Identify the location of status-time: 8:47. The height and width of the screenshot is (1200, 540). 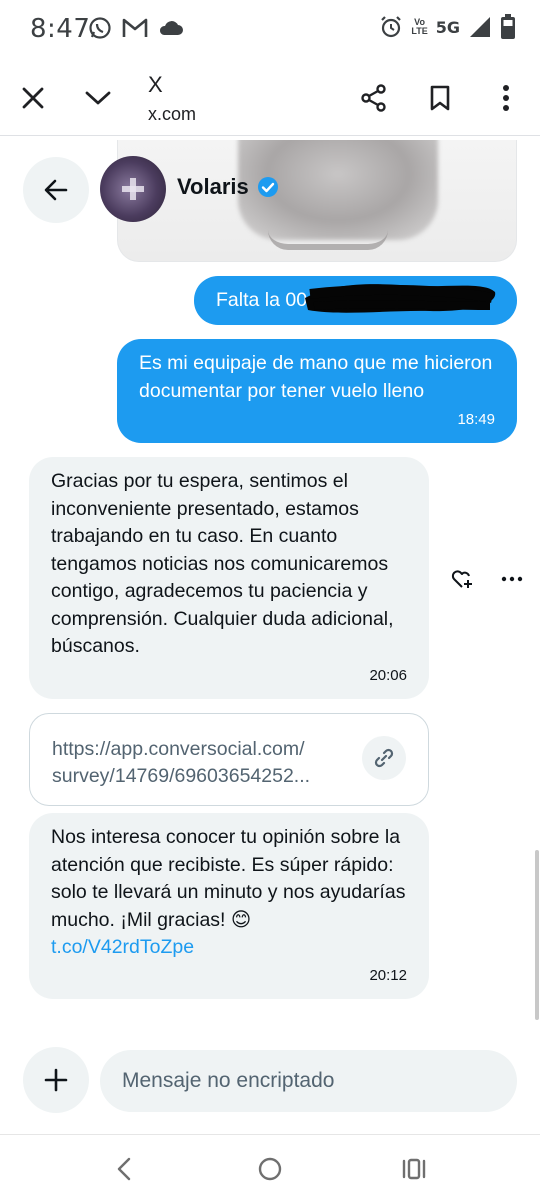
(60, 29).